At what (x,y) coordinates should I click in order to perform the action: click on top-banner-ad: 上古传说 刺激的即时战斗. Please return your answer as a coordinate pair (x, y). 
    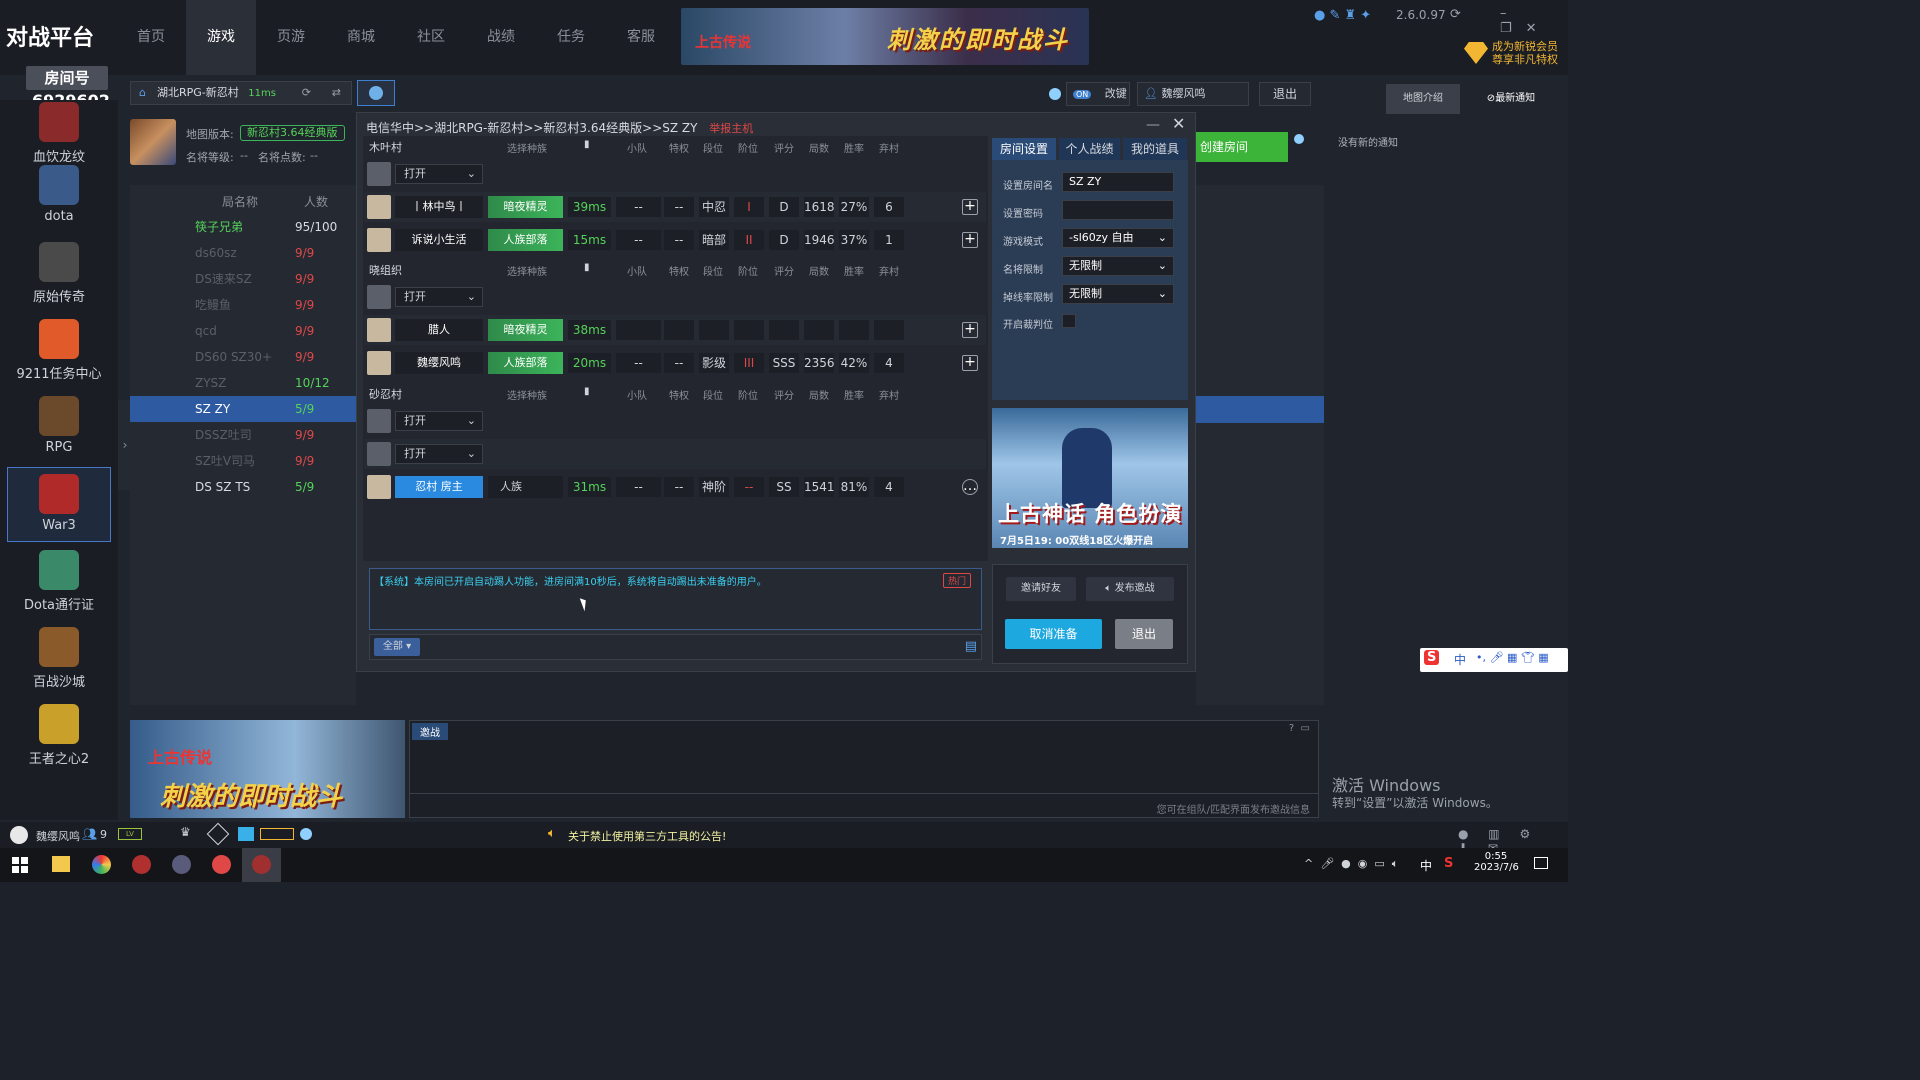
    Looking at the image, I should click on (885, 36).